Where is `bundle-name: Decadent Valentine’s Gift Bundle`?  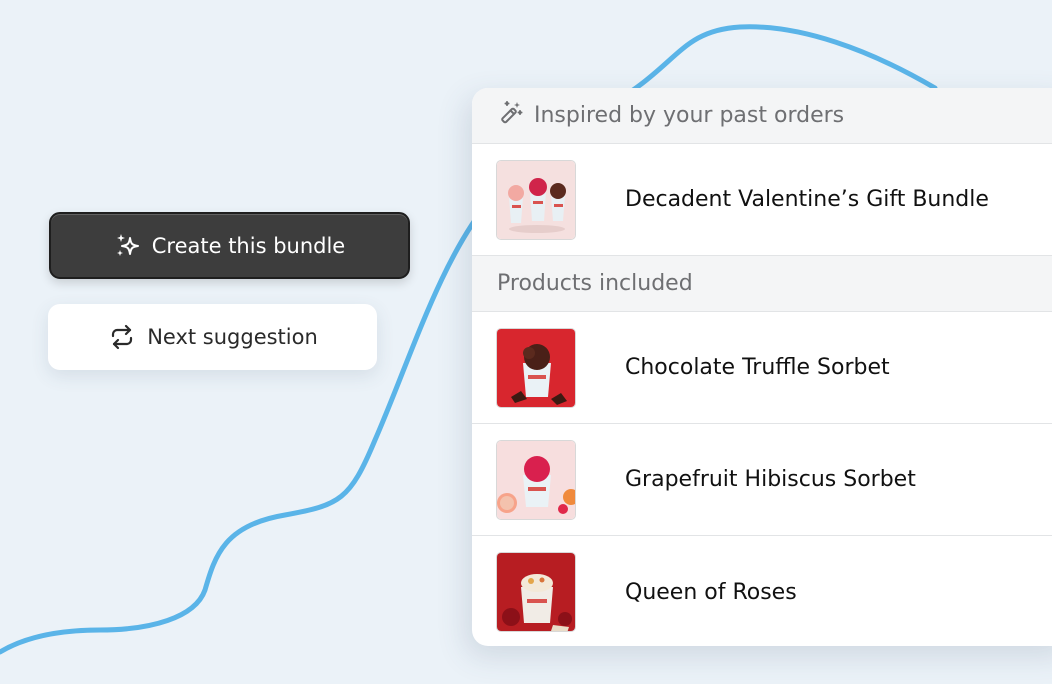
bundle-name: Decadent Valentine’s Gift Bundle is located at coordinates (807, 199).